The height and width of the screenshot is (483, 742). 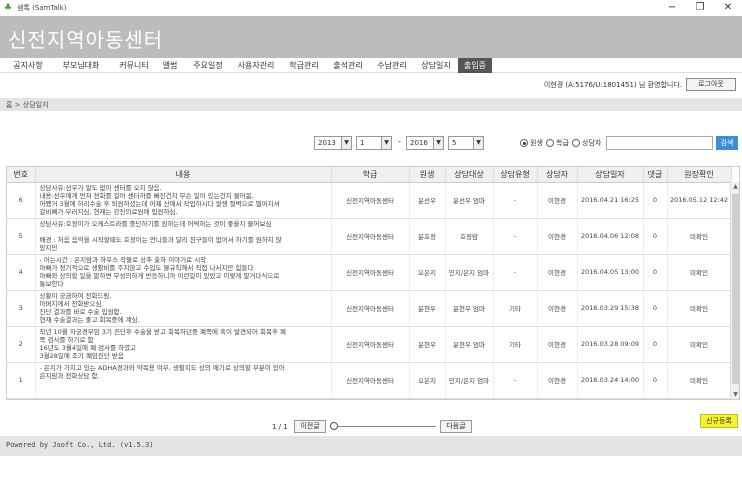 I want to click on to-month-select: 5 ▼, so click(x=466, y=143).